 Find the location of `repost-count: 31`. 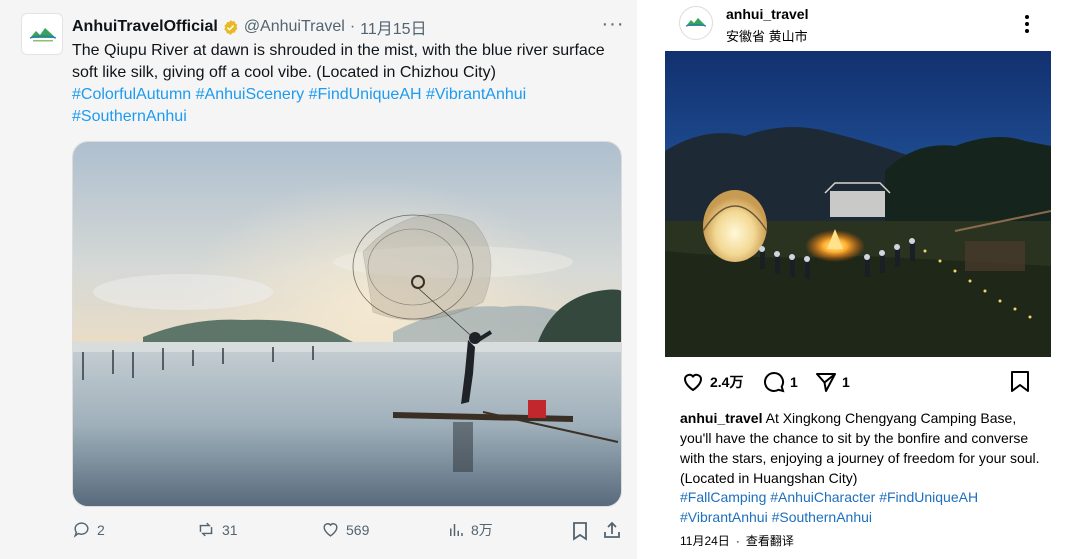

repost-count: 31 is located at coordinates (230, 529).